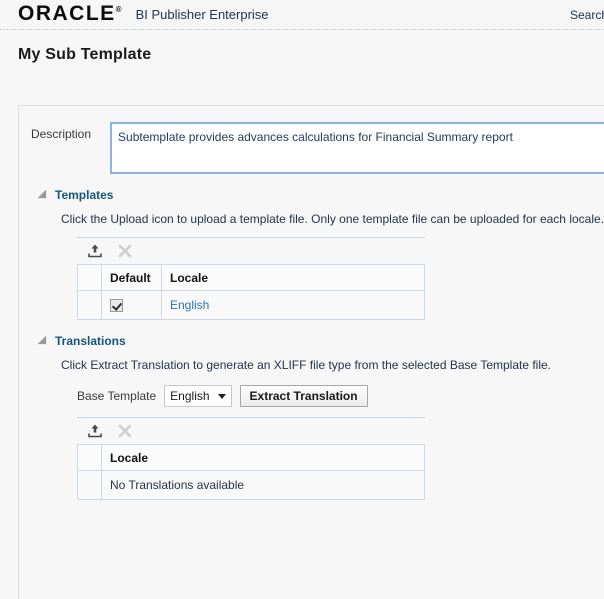 This screenshot has height=599, width=604. What do you see at coordinates (131, 305) in the screenshot?
I see `row-default-cell` at bounding box center [131, 305].